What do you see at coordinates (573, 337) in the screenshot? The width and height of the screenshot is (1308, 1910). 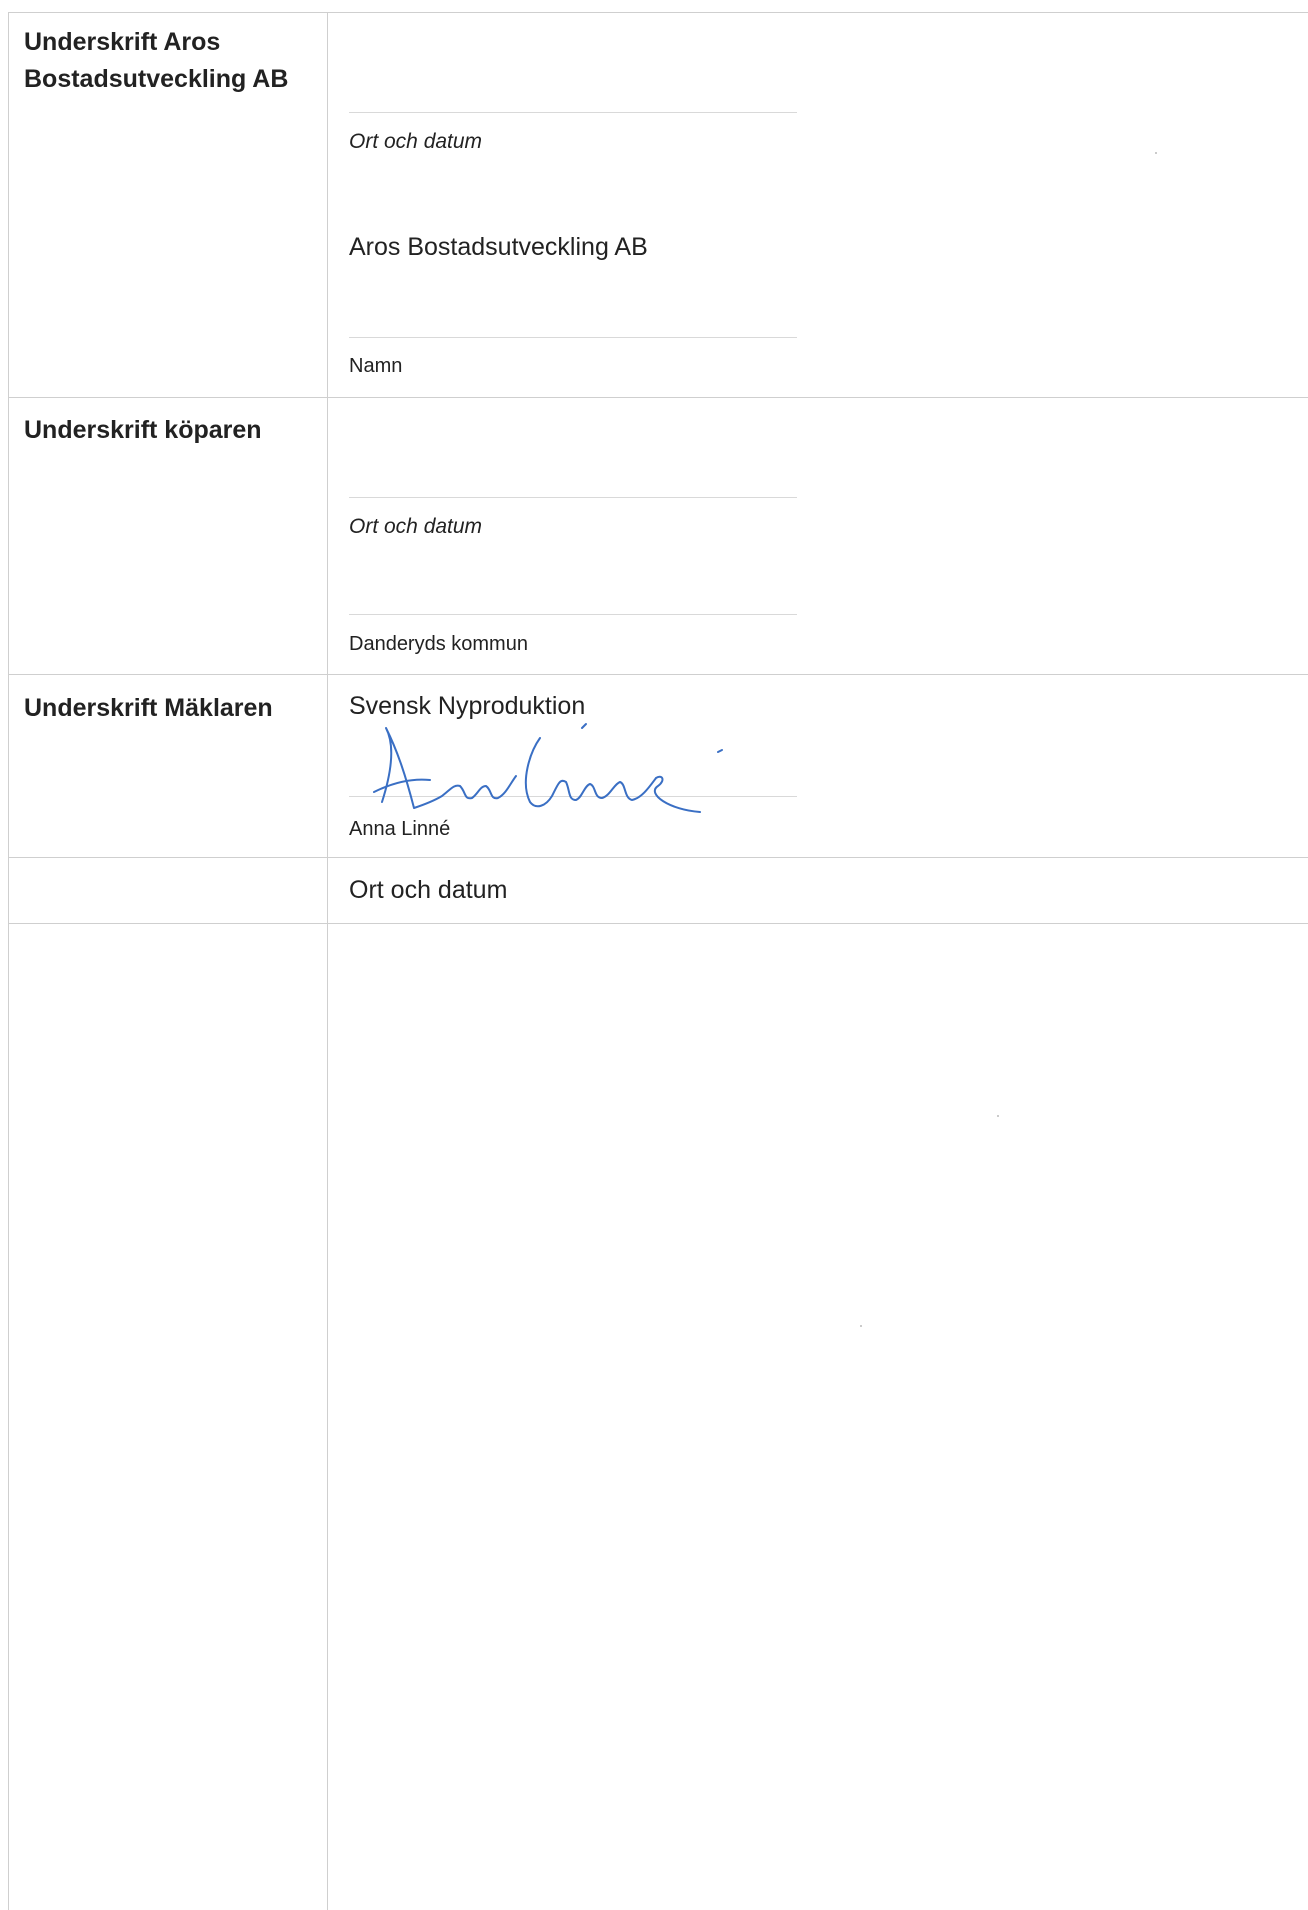 I see `signature-line-aros-name` at bounding box center [573, 337].